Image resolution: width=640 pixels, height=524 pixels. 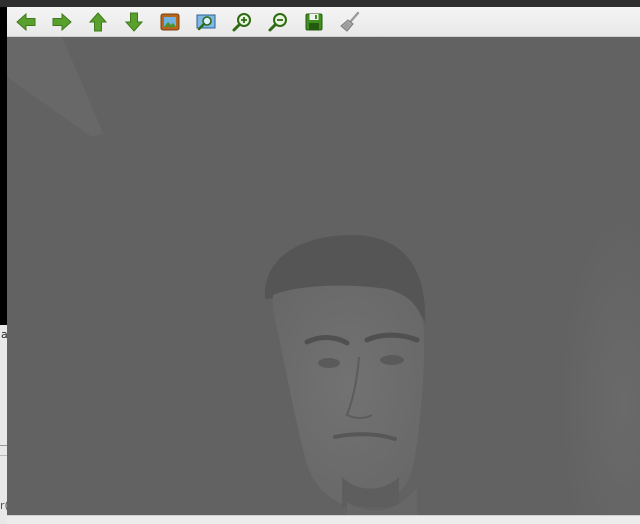 I want to click on arrow-right-icon, so click(x=62, y=22).